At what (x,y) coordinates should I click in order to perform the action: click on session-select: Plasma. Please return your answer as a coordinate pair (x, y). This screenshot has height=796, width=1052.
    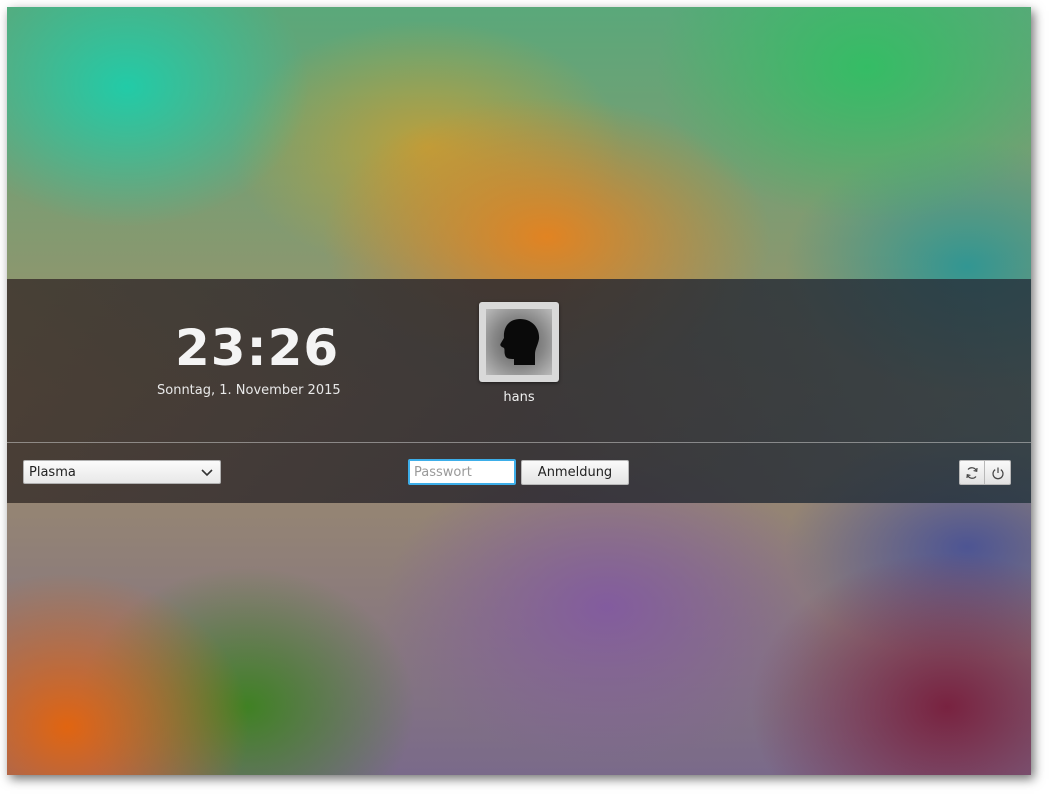
    Looking at the image, I should click on (122, 472).